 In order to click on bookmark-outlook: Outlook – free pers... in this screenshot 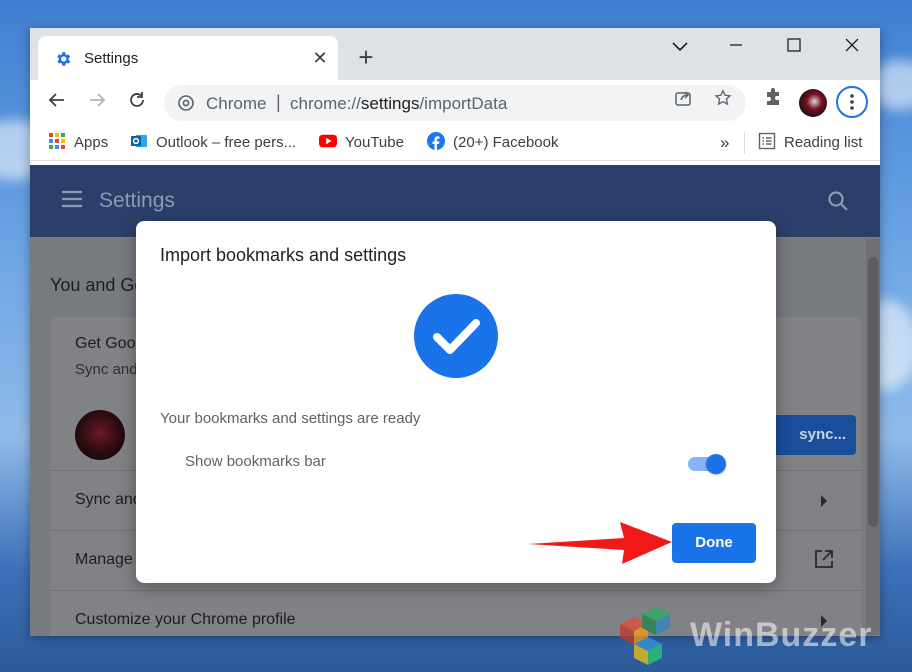, I will do `click(213, 143)`.